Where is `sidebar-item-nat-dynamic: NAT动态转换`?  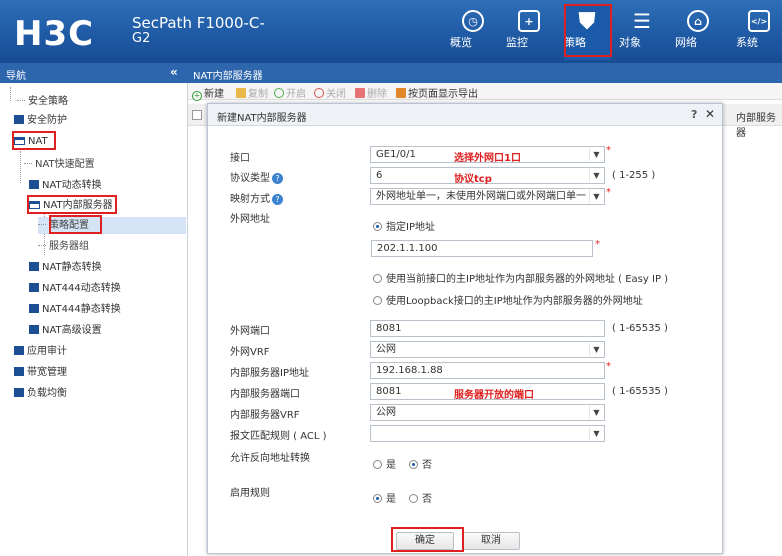
sidebar-item-nat-dynamic: NAT动态转换 is located at coordinates (65, 185).